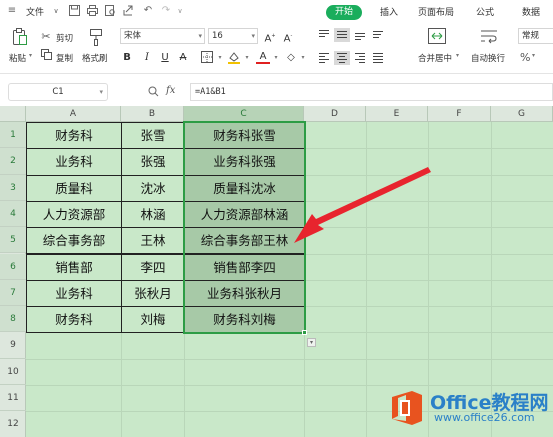  Describe the element at coordinates (484, 417) in the screenshot. I see `watermark-url: www.office26.com` at that location.